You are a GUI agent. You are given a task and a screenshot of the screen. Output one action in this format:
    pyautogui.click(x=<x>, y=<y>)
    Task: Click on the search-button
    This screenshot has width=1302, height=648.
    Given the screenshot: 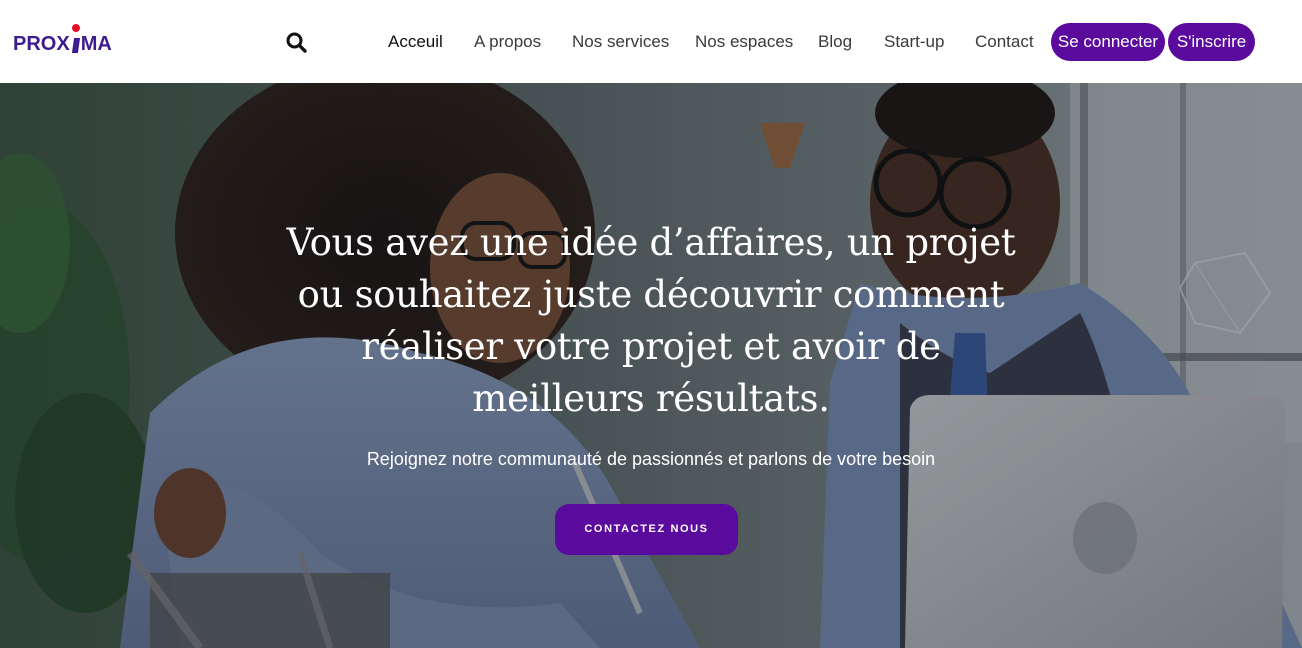 What is the action you would take?
    pyautogui.click(x=297, y=43)
    